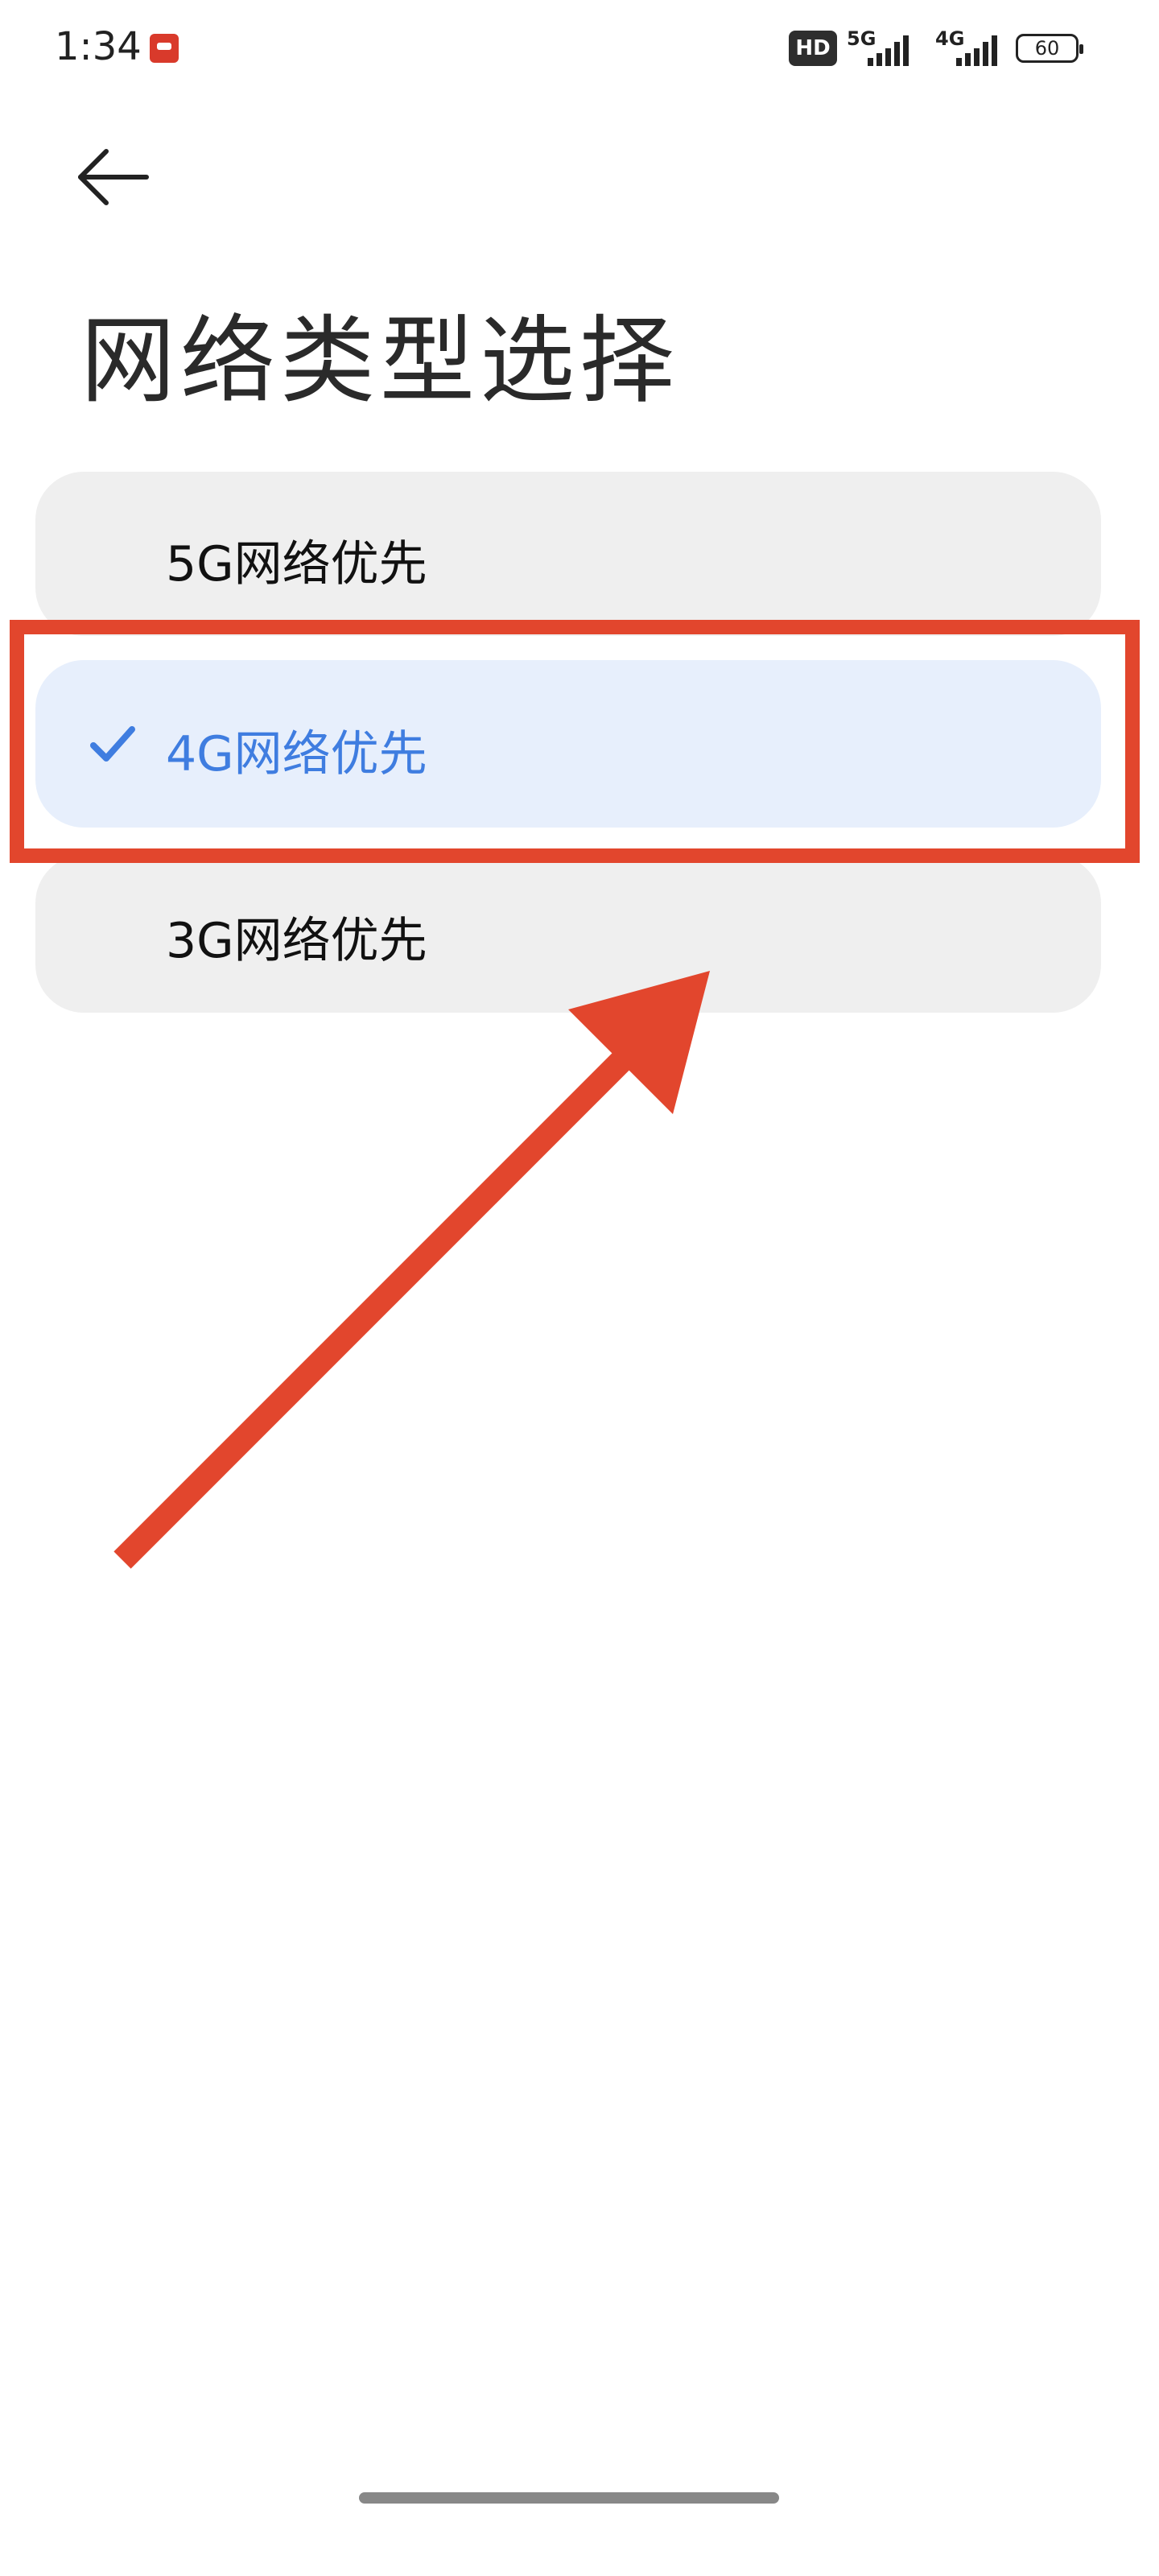 This screenshot has height=2576, width=1159. Describe the element at coordinates (380, 360) in the screenshot. I see `page-title: 网络类型选择` at that location.